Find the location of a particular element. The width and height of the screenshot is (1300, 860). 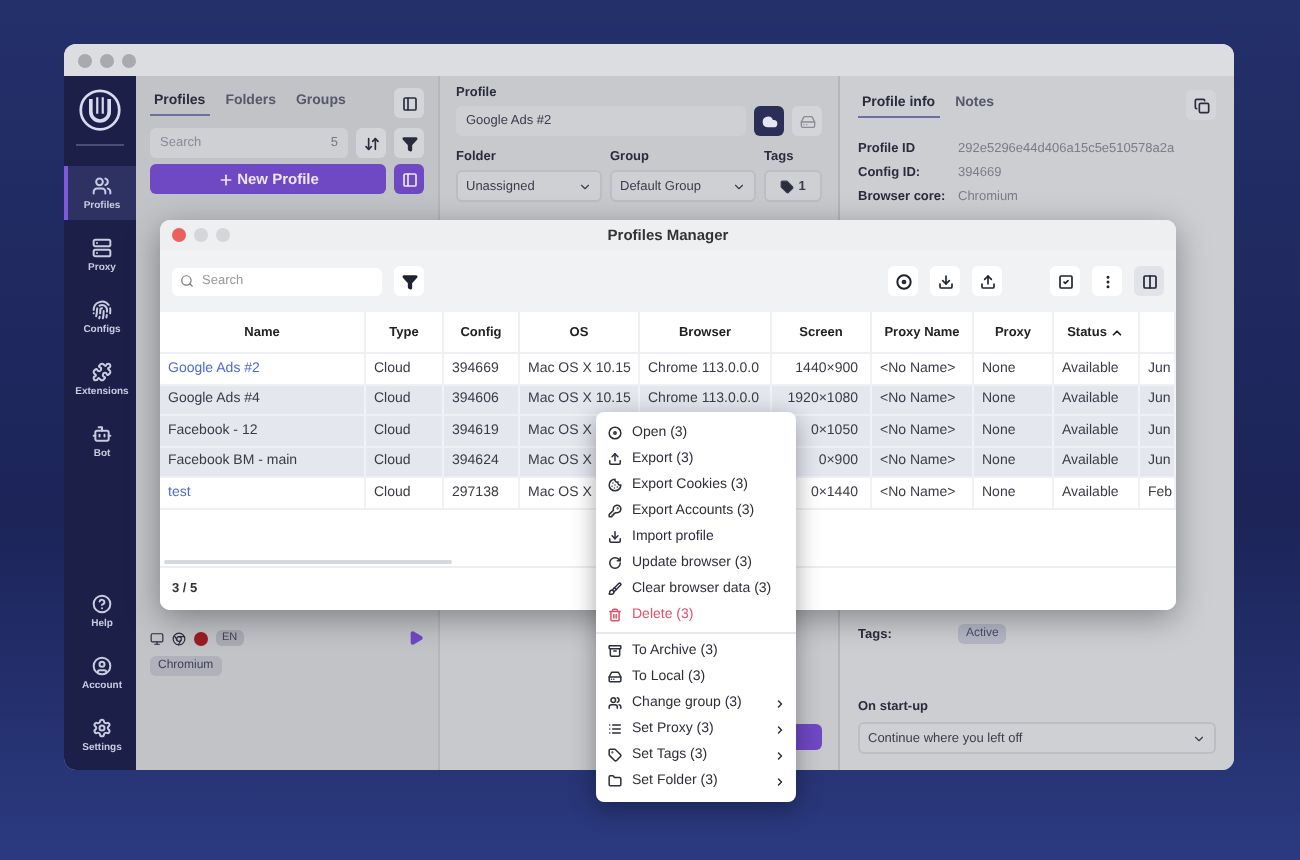

server-icon is located at coordinates (102, 248).